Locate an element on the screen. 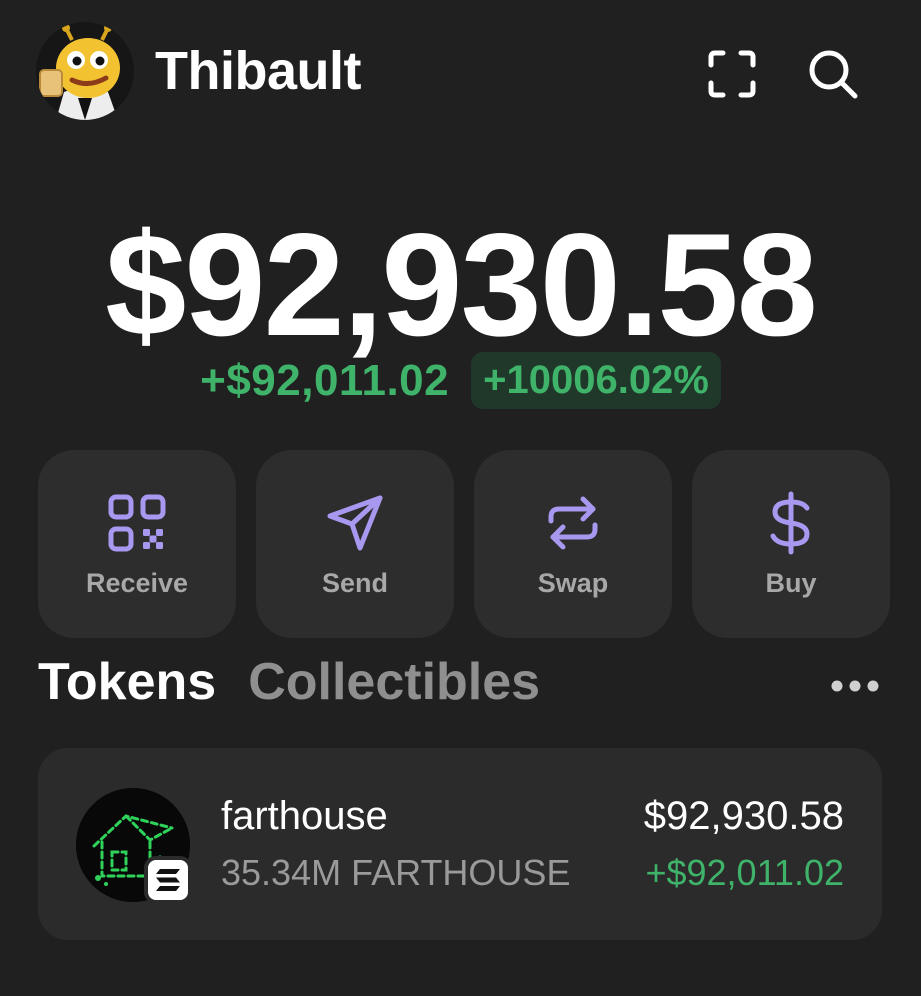 The image size is (921, 996). scan-icon is located at coordinates (732, 74).